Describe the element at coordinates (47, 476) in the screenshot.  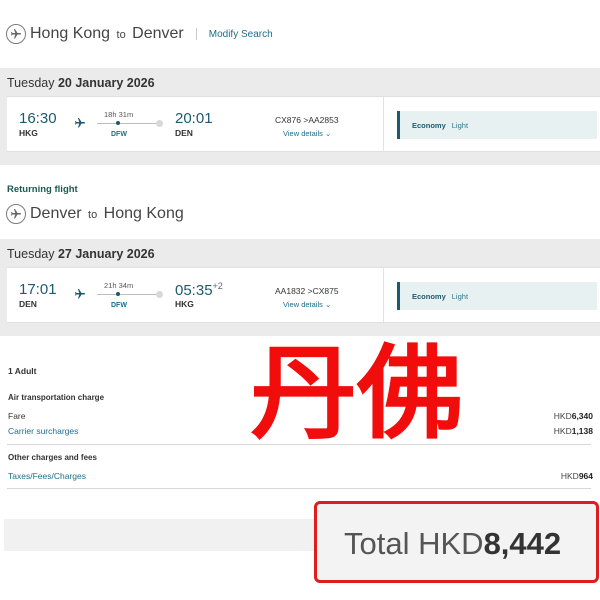
I see `taxes-link: Taxes/Fees/Charges` at that location.